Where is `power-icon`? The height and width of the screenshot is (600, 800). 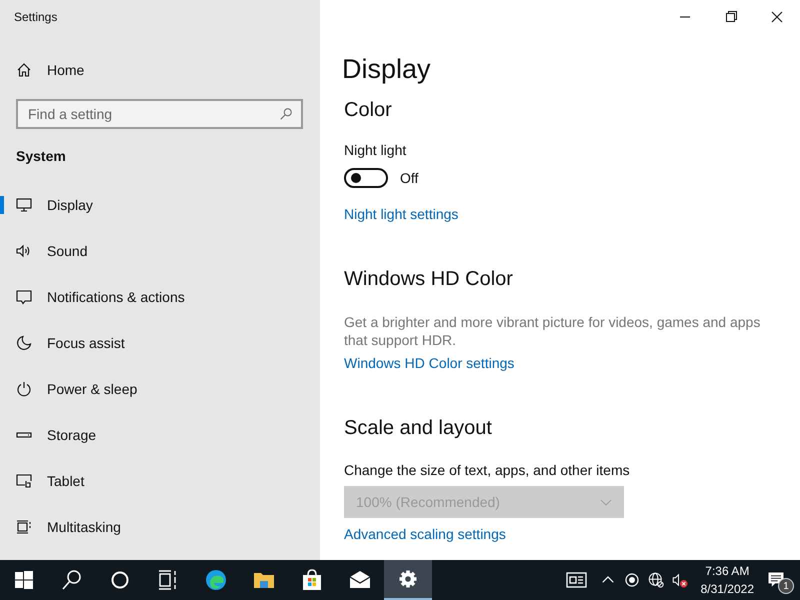
power-icon is located at coordinates (24, 389).